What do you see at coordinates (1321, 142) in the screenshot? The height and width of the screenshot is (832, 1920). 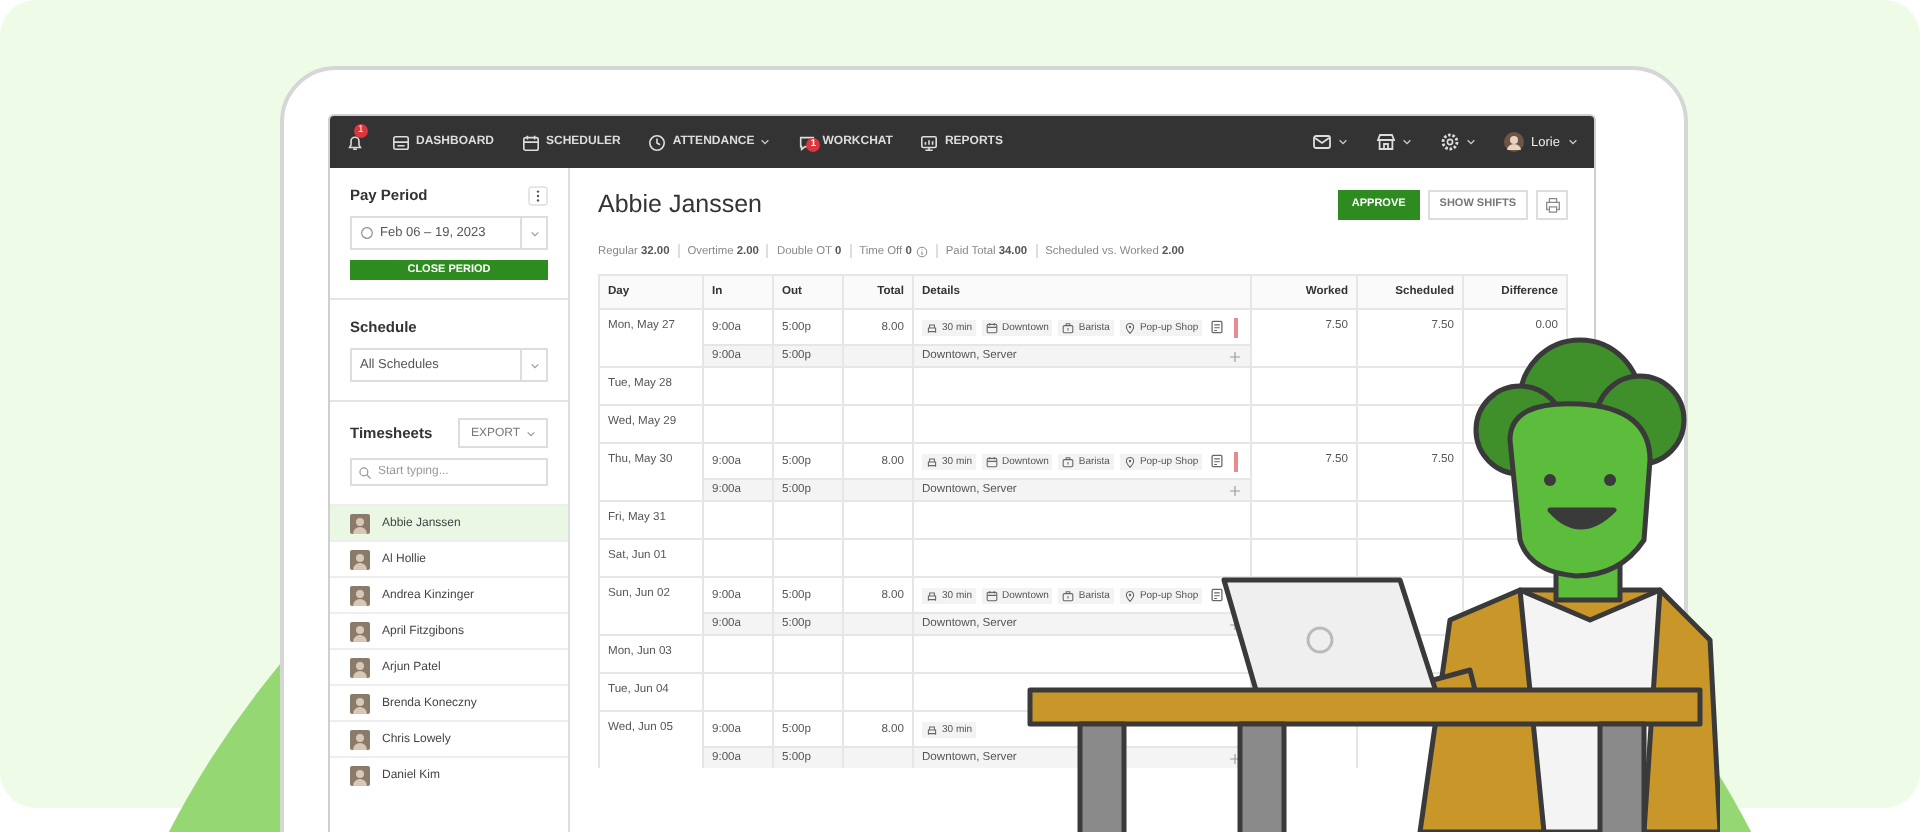 I see `mail-icon` at bounding box center [1321, 142].